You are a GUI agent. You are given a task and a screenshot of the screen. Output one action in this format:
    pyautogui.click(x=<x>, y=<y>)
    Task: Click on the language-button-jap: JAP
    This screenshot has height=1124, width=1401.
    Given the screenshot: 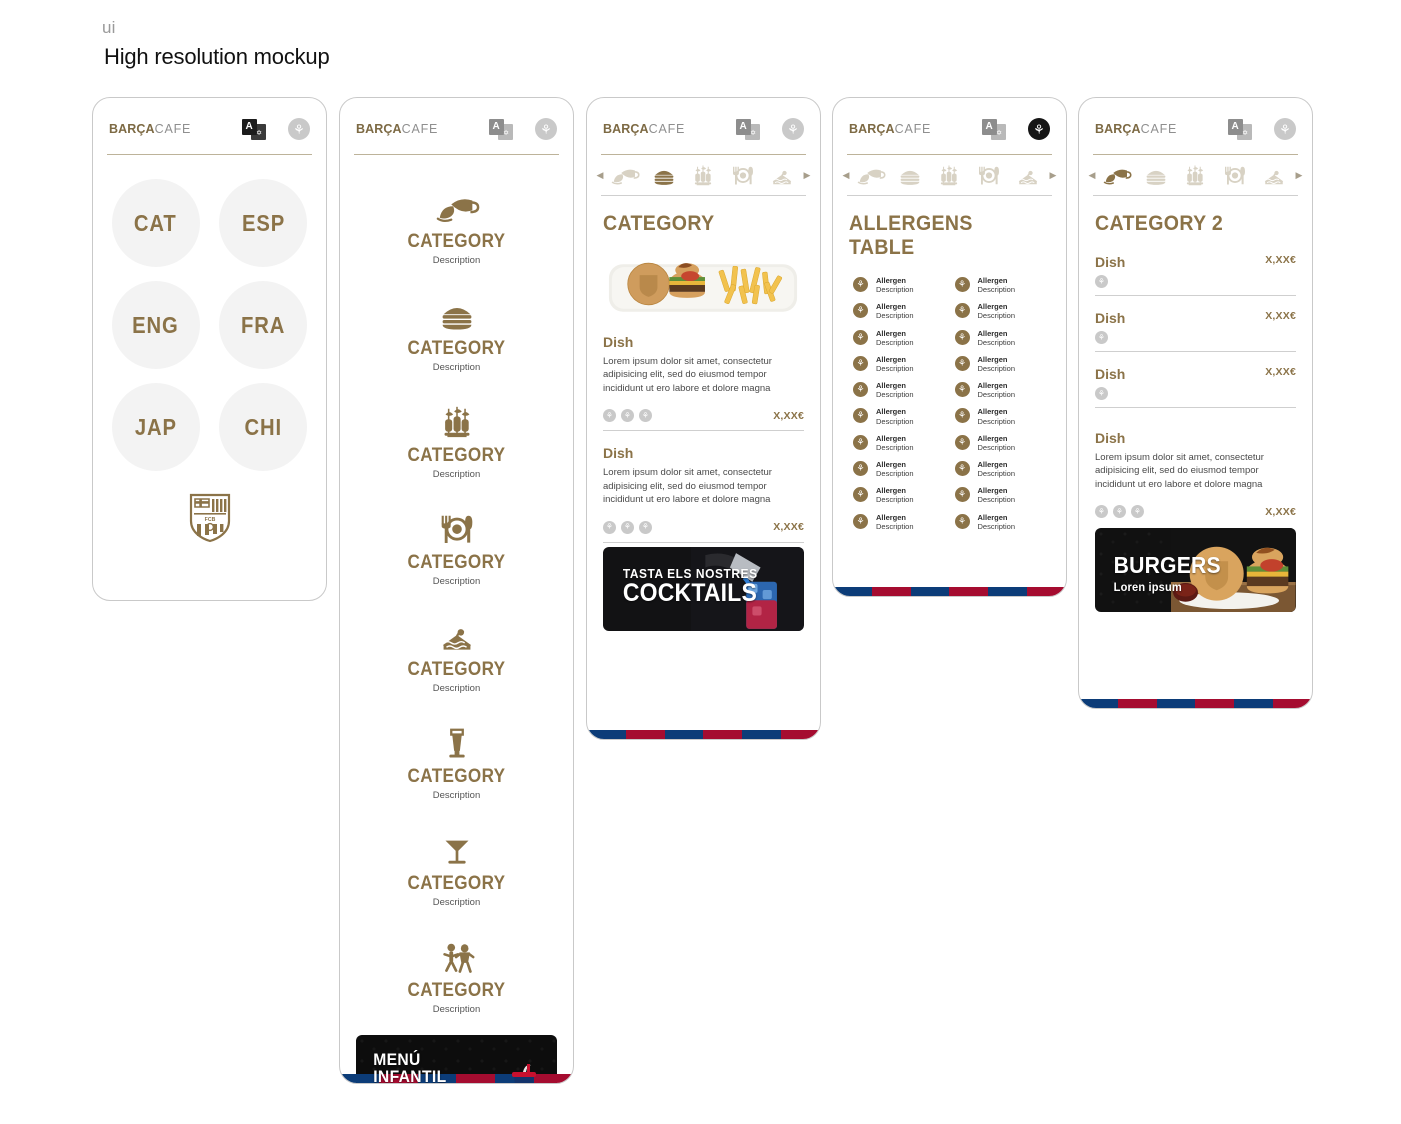 What is the action you would take?
    pyautogui.click(x=155, y=427)
    